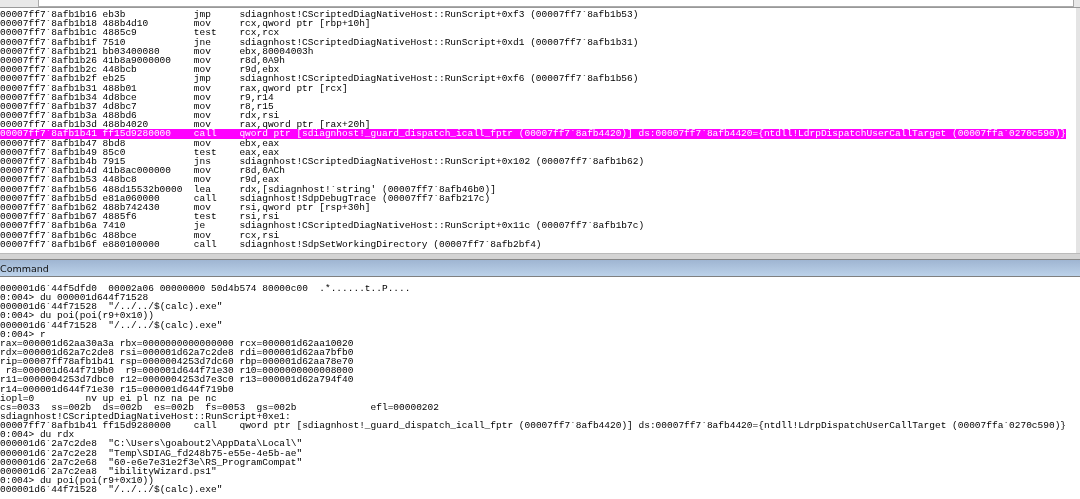  I want to click on address-cell-text: 00007ff7`8afb1b37, so click(49, 106).